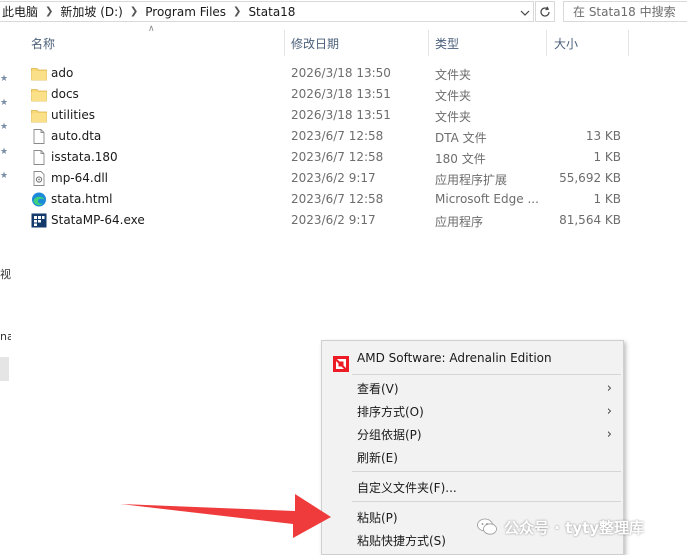  What do you see at coordinates (560, 527) in the screenshot?
I see `watermark: 公众号 · tyty整理库` at bounding box center [560, 527].